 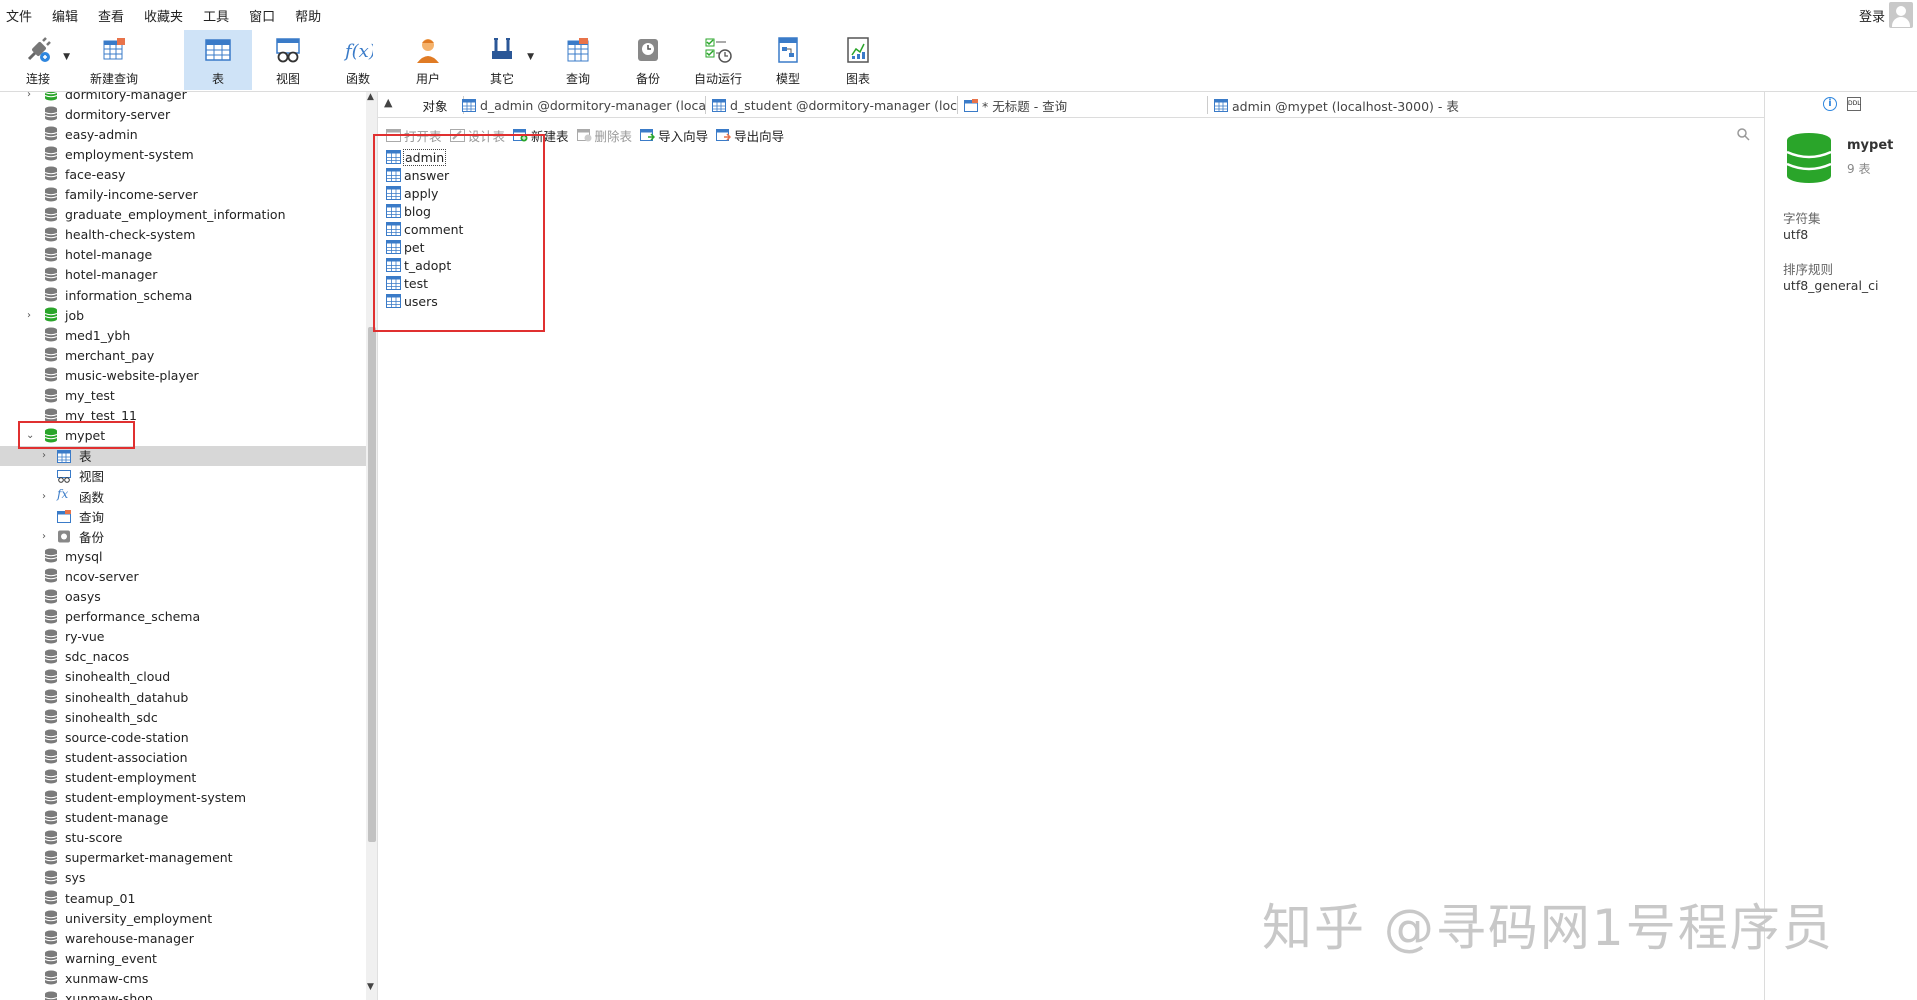 What do you see at coordinates (183, 536) in the screenshot?
I see `tree-node-backup: › 备份` at bounding box center [183, 536].